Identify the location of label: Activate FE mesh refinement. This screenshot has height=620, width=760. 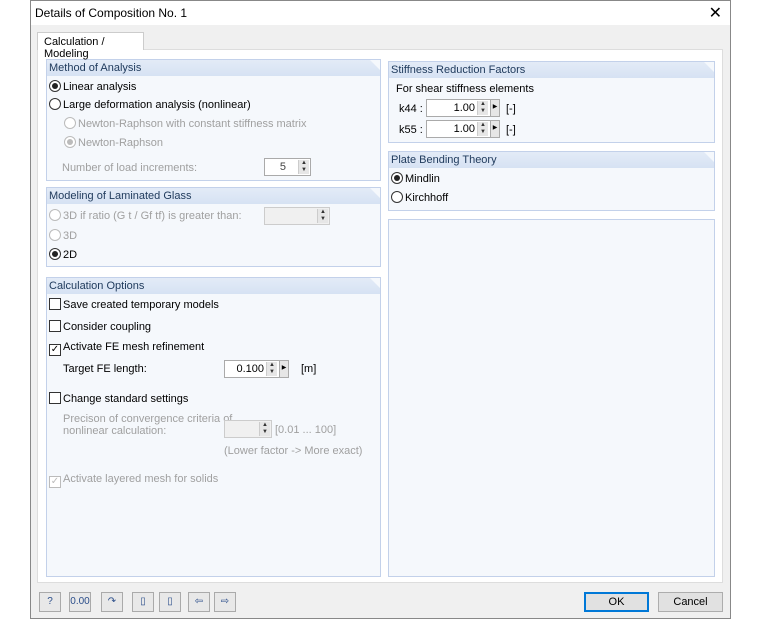
(134, 347).